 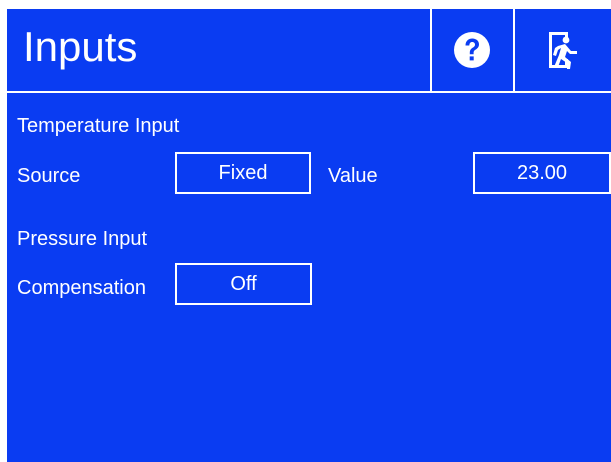 I want to click on temperature-value-field: 23.00, so click(x=542, y=173).